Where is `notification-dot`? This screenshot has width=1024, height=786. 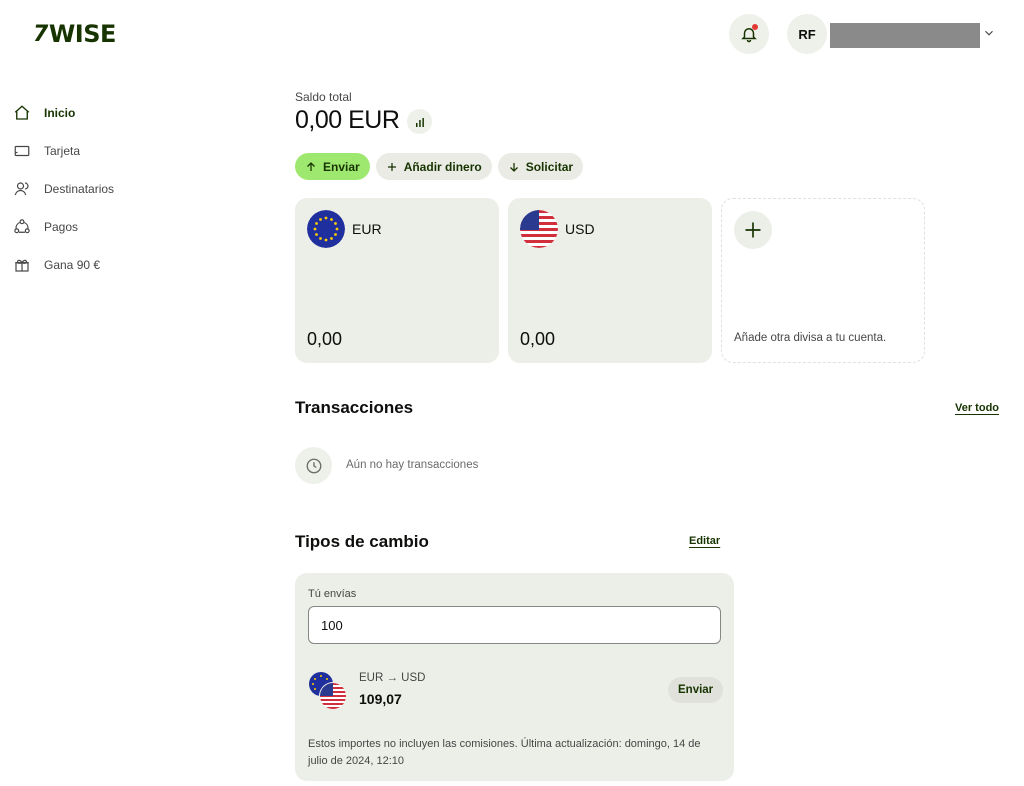 notification-dot is located at coordinates (755, 27).